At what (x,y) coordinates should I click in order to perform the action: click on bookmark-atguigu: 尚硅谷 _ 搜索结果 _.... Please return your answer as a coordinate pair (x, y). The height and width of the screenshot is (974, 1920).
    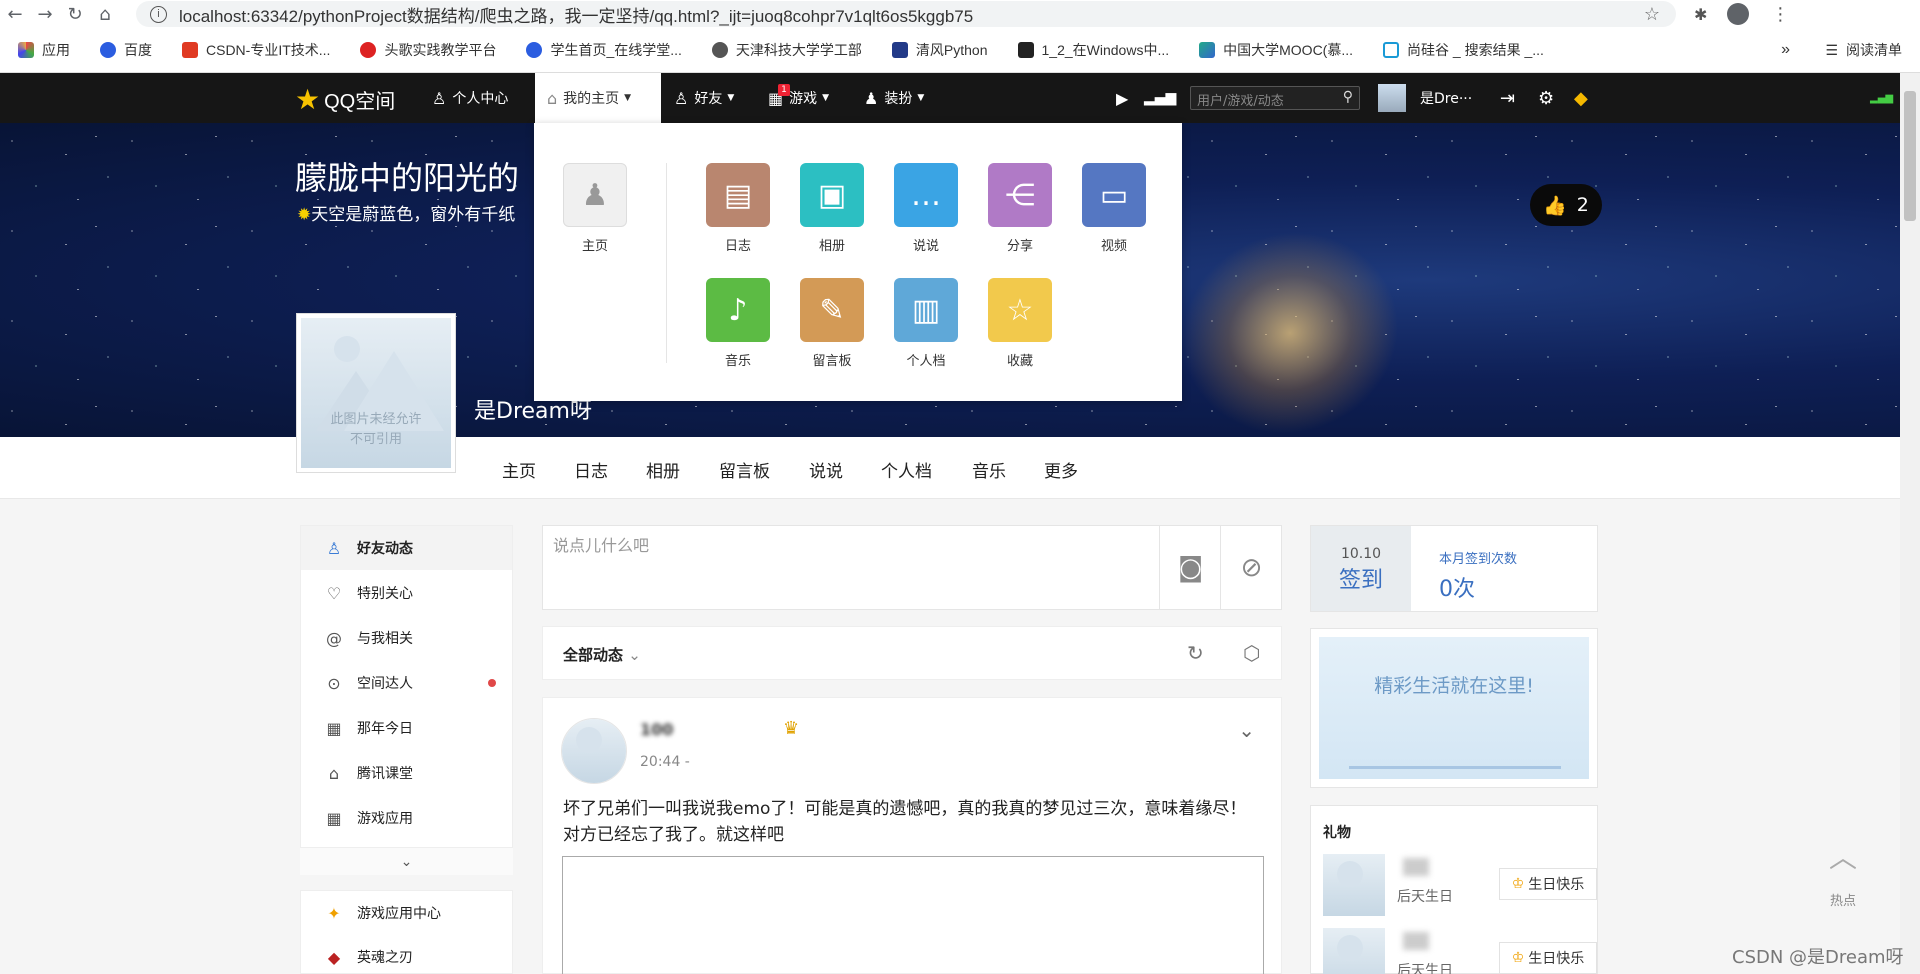
    Looking at the image, I should click on (1463, 50).